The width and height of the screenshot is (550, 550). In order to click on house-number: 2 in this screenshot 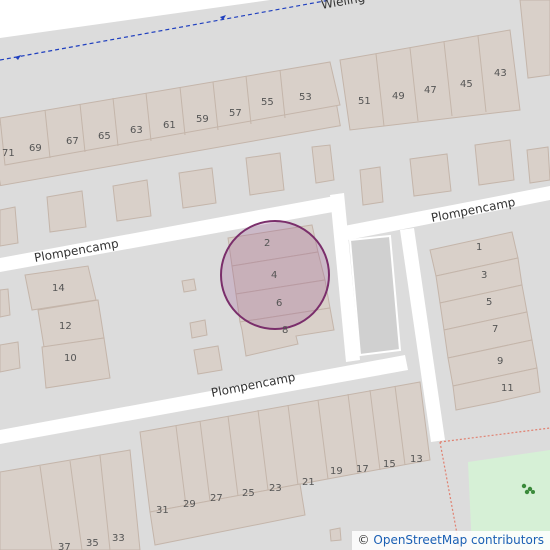, I will do `click(267, 243)`.